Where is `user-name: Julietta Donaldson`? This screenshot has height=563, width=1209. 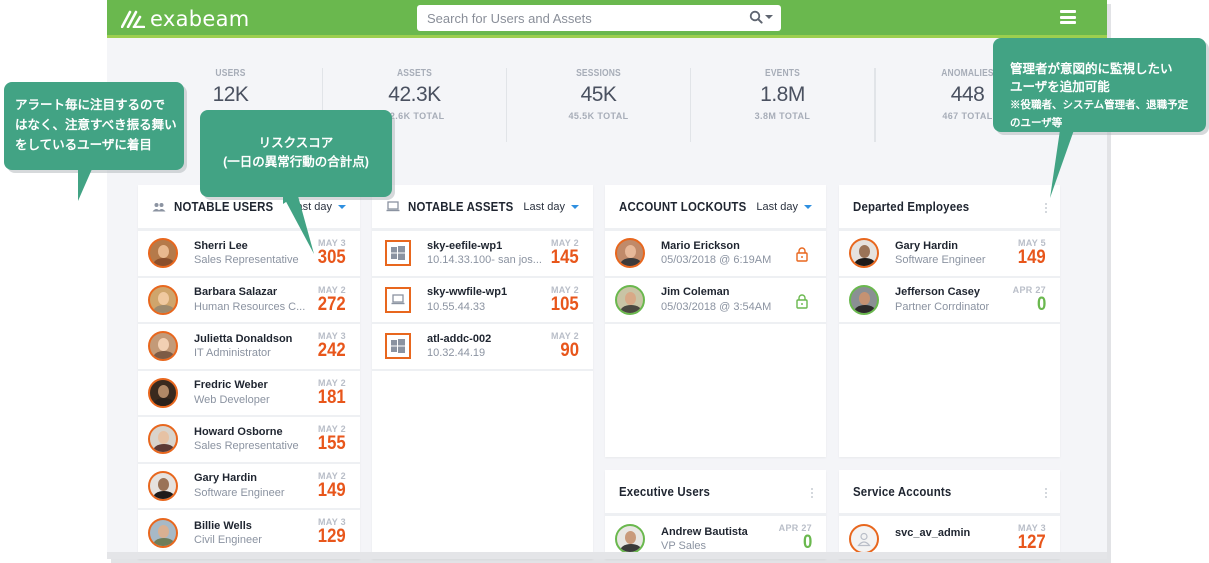 user-name: Julietta Donaldson is located at coordinates (243, 338).